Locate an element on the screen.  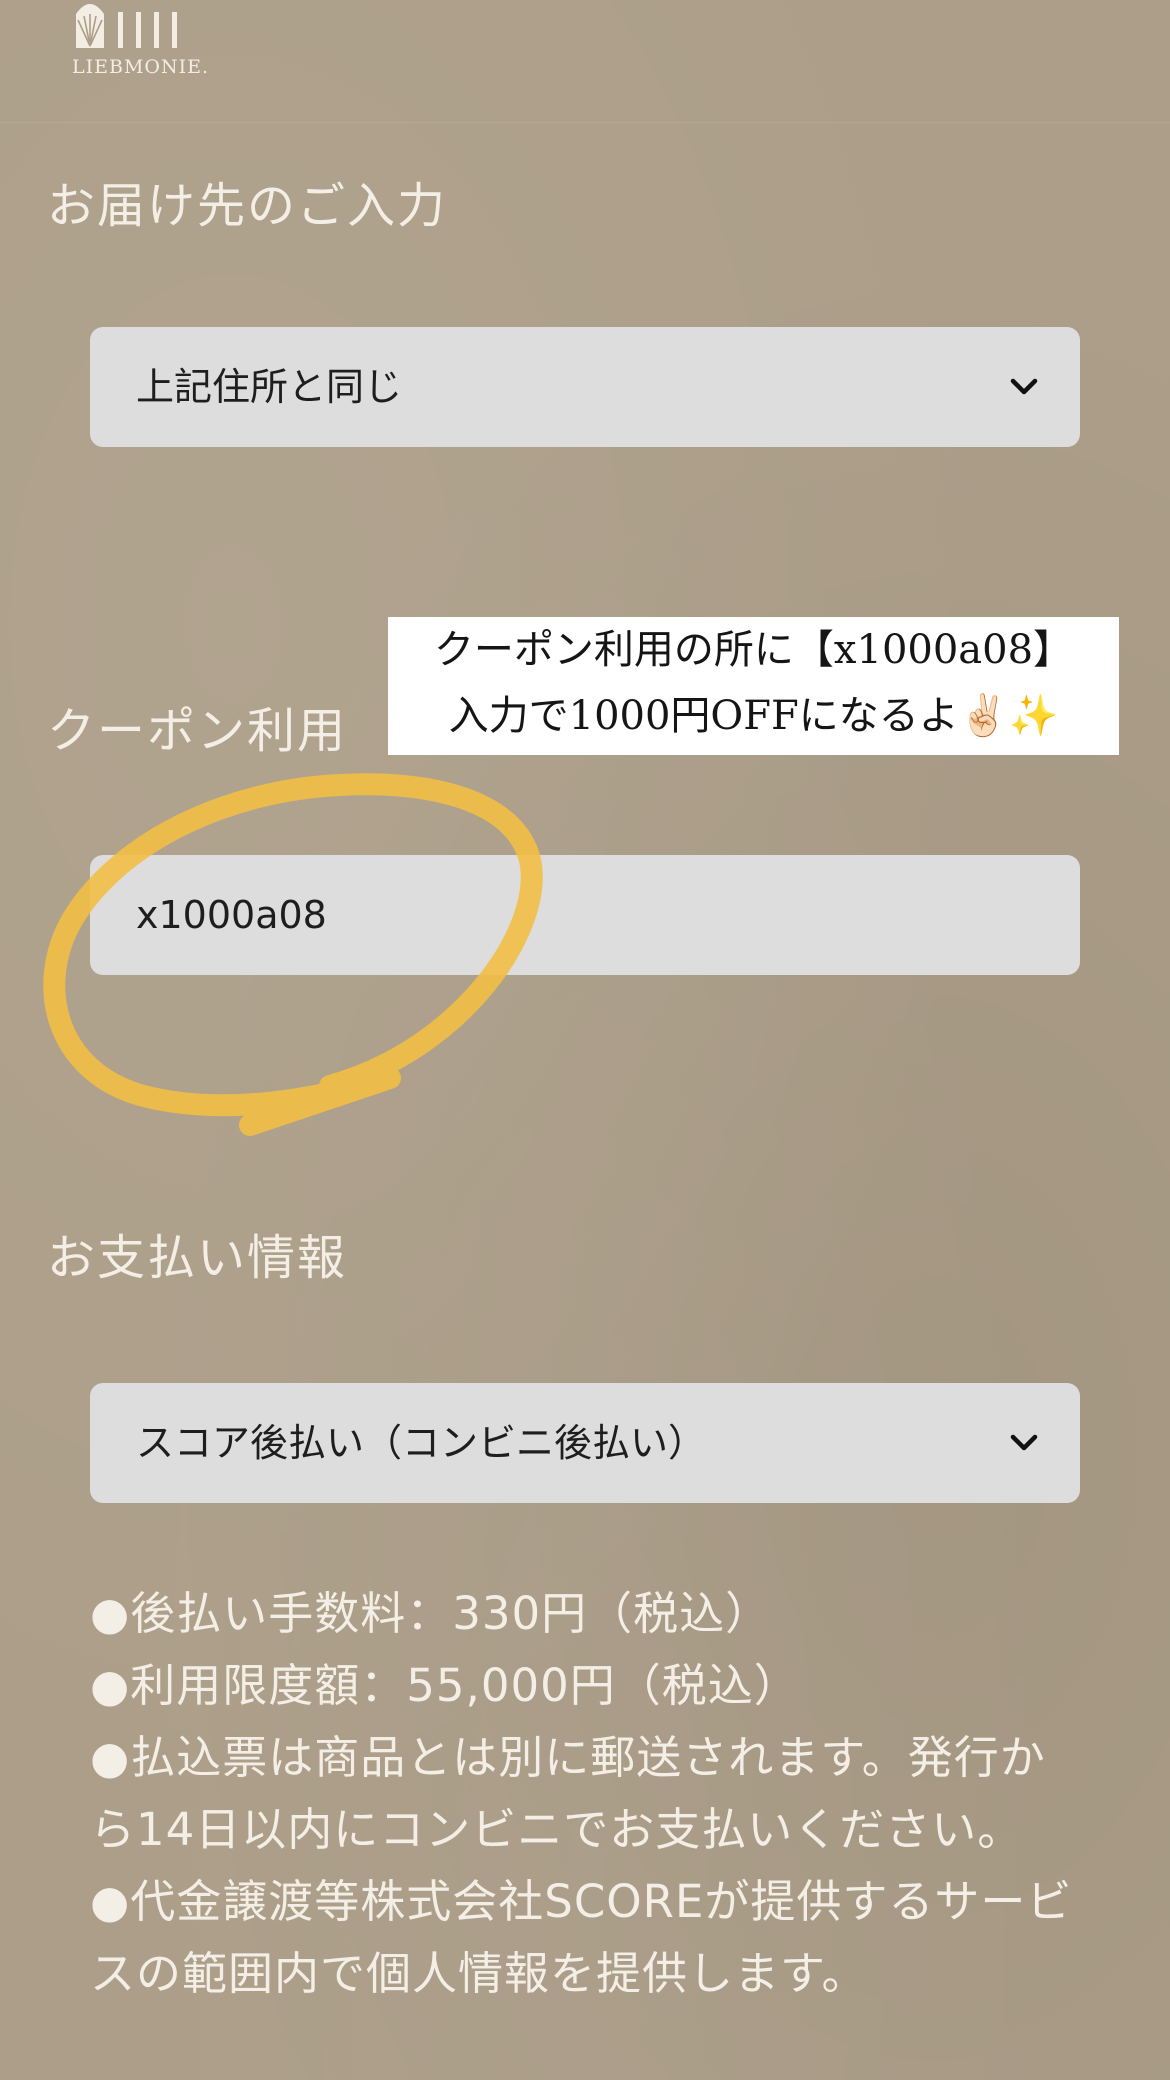
delivery-address-value: 上記住所と同じ is located at coordinates (269, 387).